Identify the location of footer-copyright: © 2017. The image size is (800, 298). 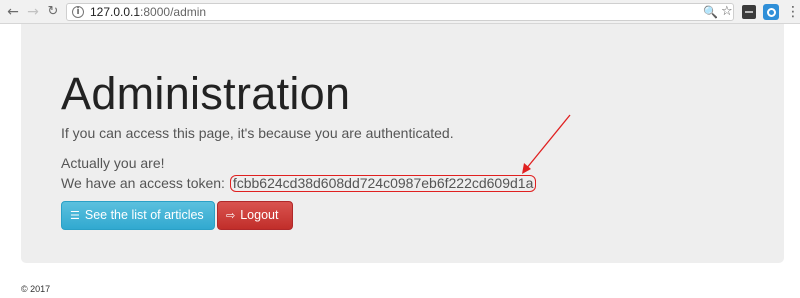
(36, 289).